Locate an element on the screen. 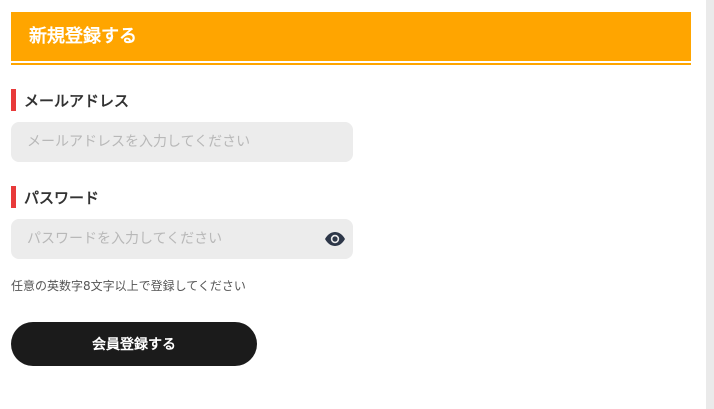  email-label: メールアドレス is located at coordinates (70, 100).